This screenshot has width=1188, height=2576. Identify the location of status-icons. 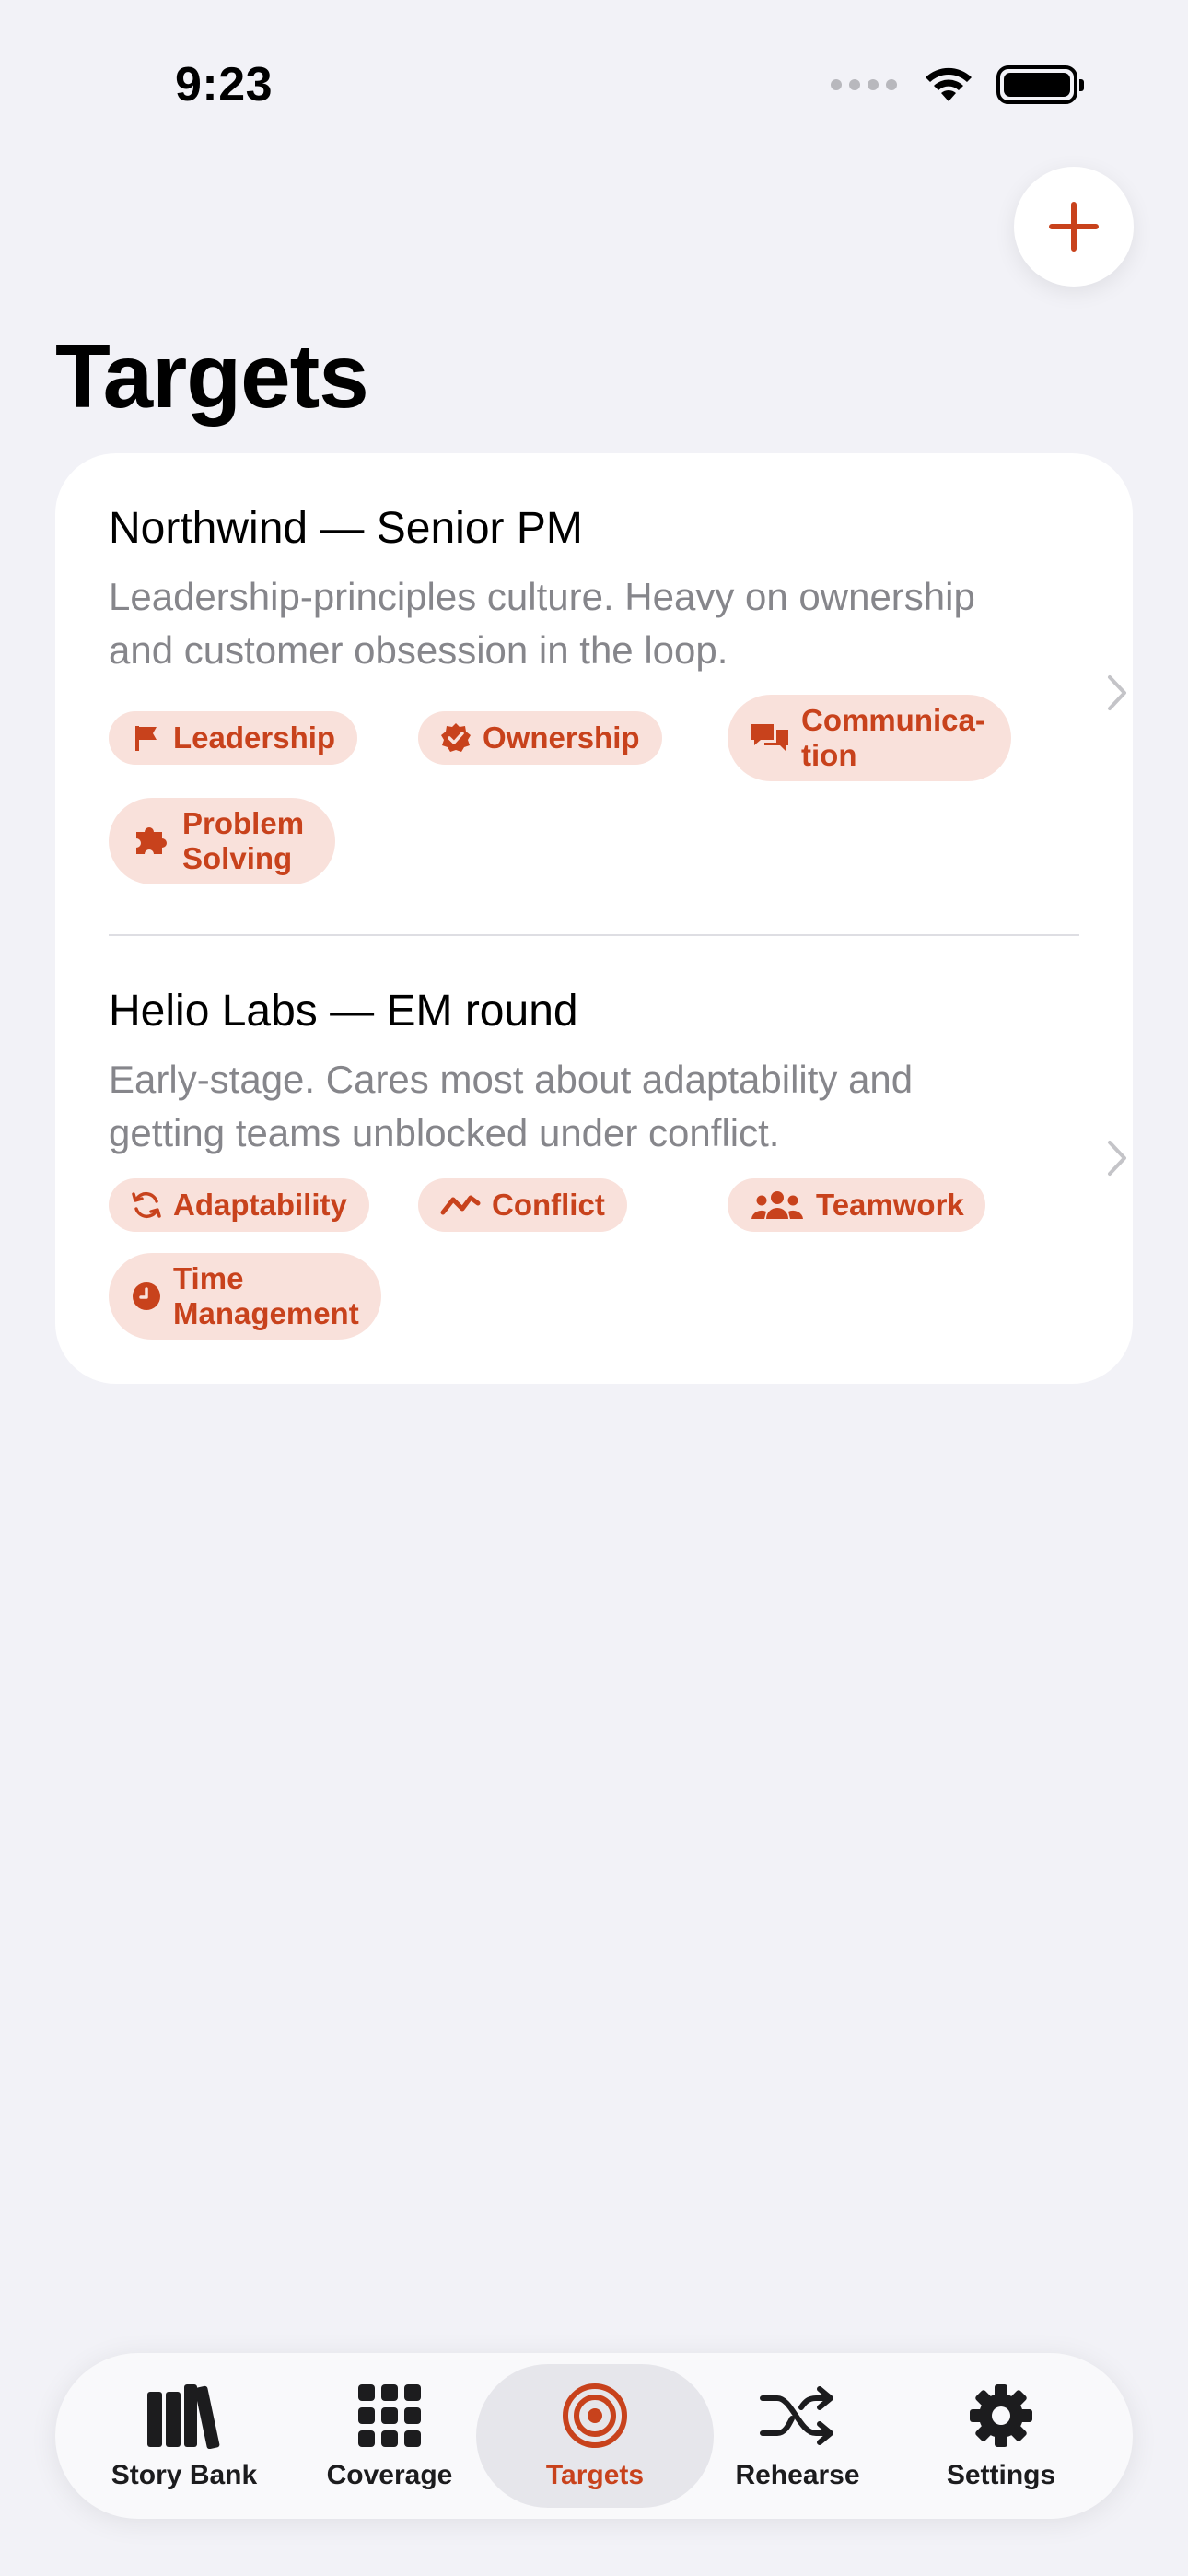
(957, 84).